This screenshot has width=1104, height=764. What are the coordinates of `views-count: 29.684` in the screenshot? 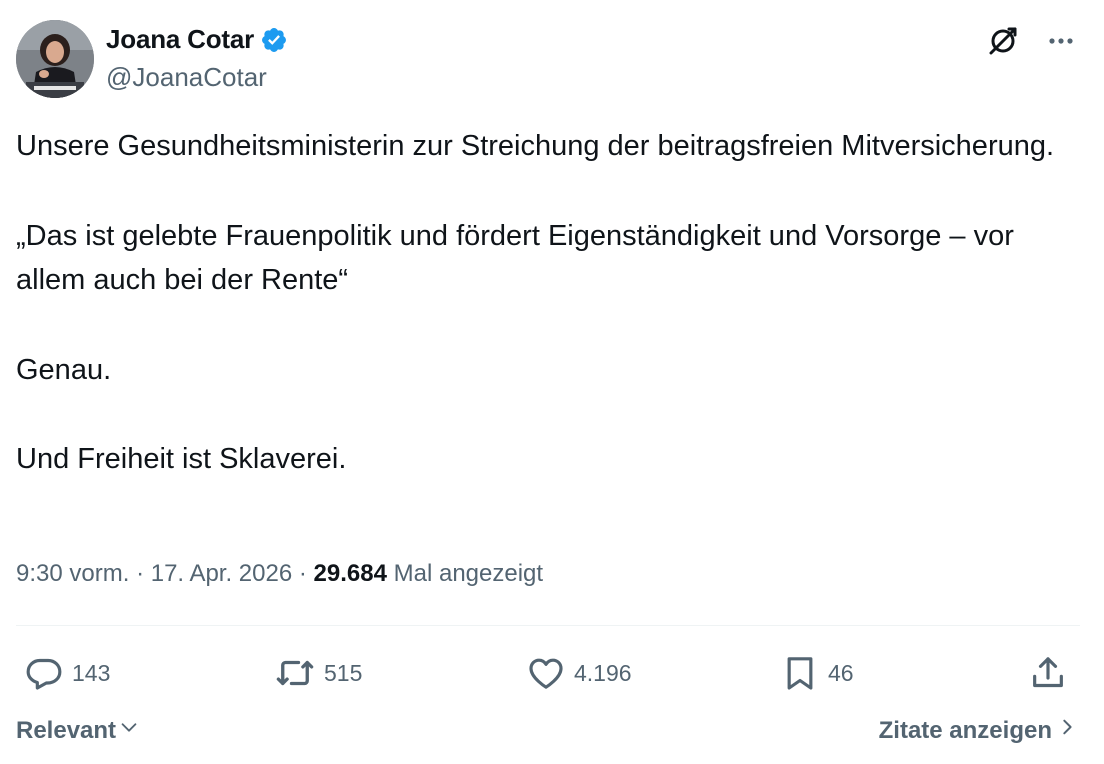 It's located at (350, 573).